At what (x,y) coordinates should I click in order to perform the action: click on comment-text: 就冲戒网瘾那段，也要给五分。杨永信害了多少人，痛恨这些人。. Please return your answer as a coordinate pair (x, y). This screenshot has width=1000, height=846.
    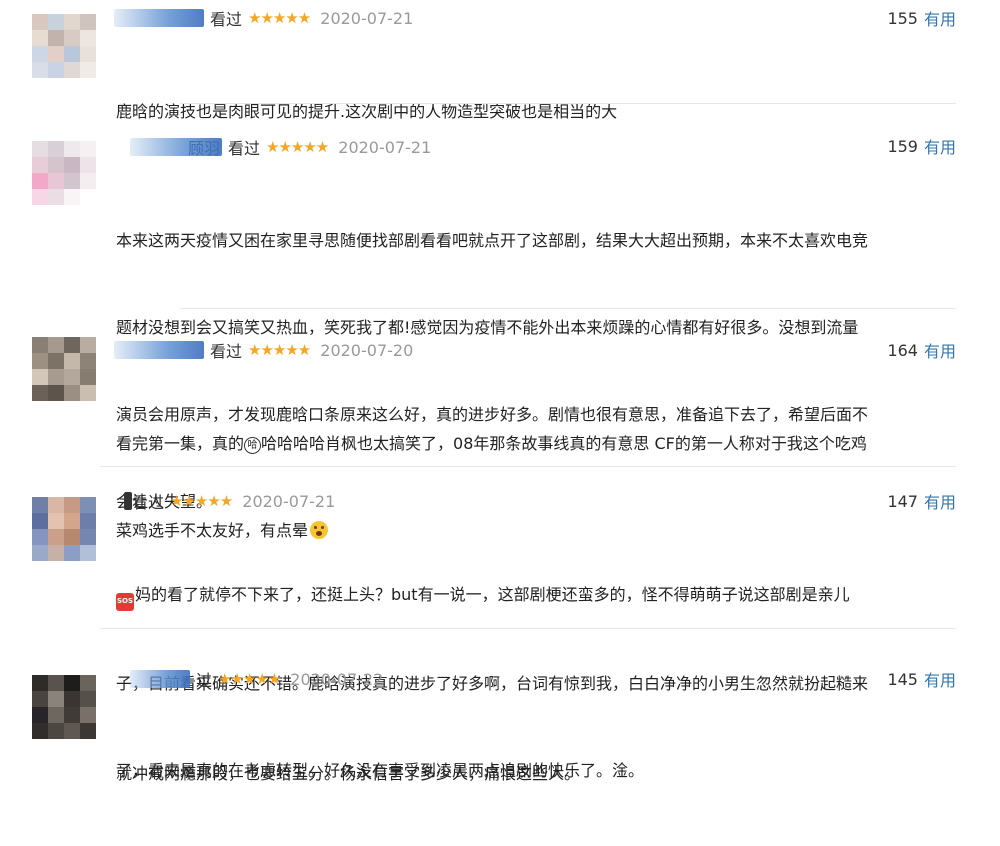
    Looking at the image, I should click on (539, 773).